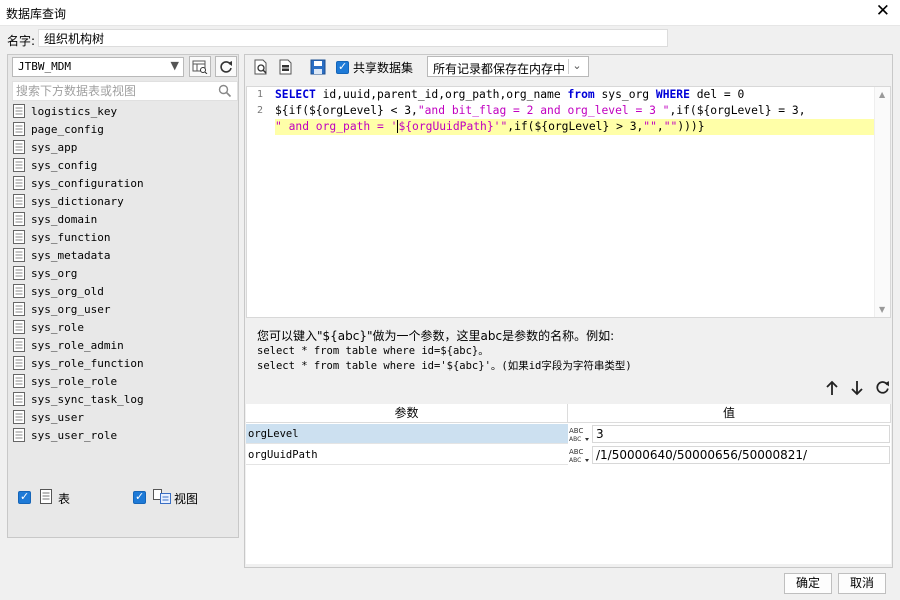 This screenshot has height=600, width=900. I want to click on window-title: 数据库查询, so click(36, 14).